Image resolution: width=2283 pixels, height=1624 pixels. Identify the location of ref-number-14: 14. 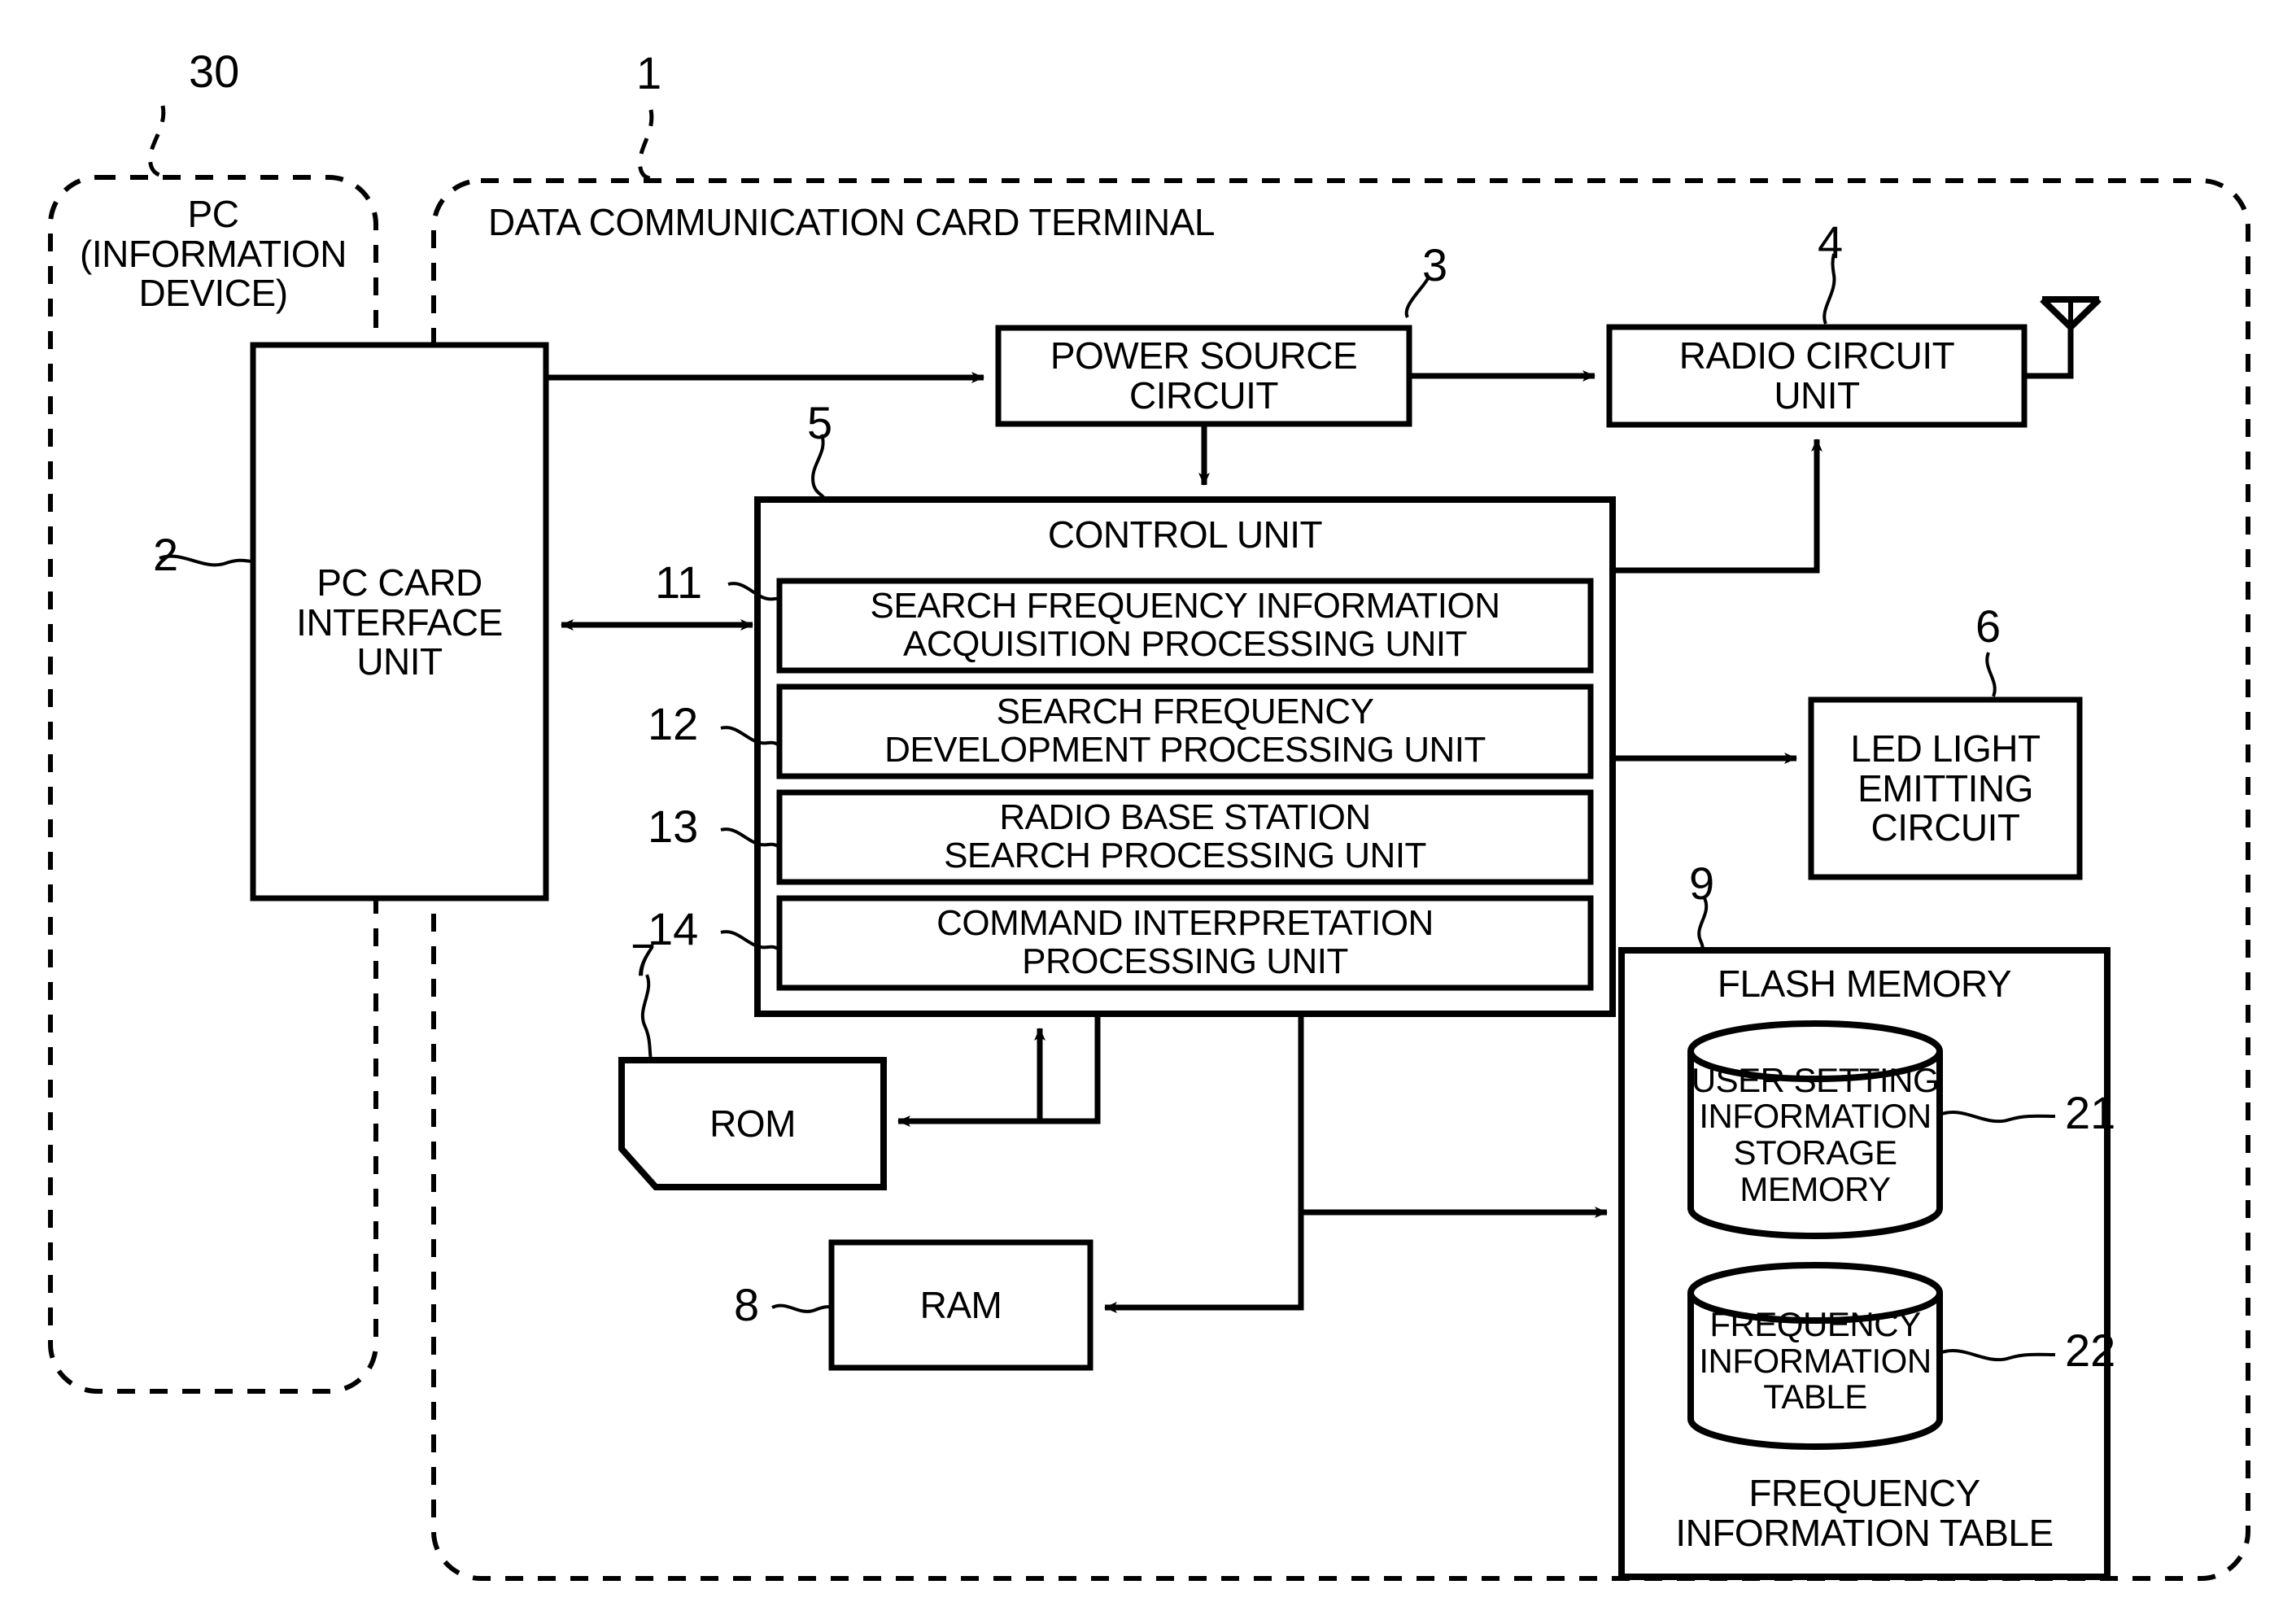
(674, 928).